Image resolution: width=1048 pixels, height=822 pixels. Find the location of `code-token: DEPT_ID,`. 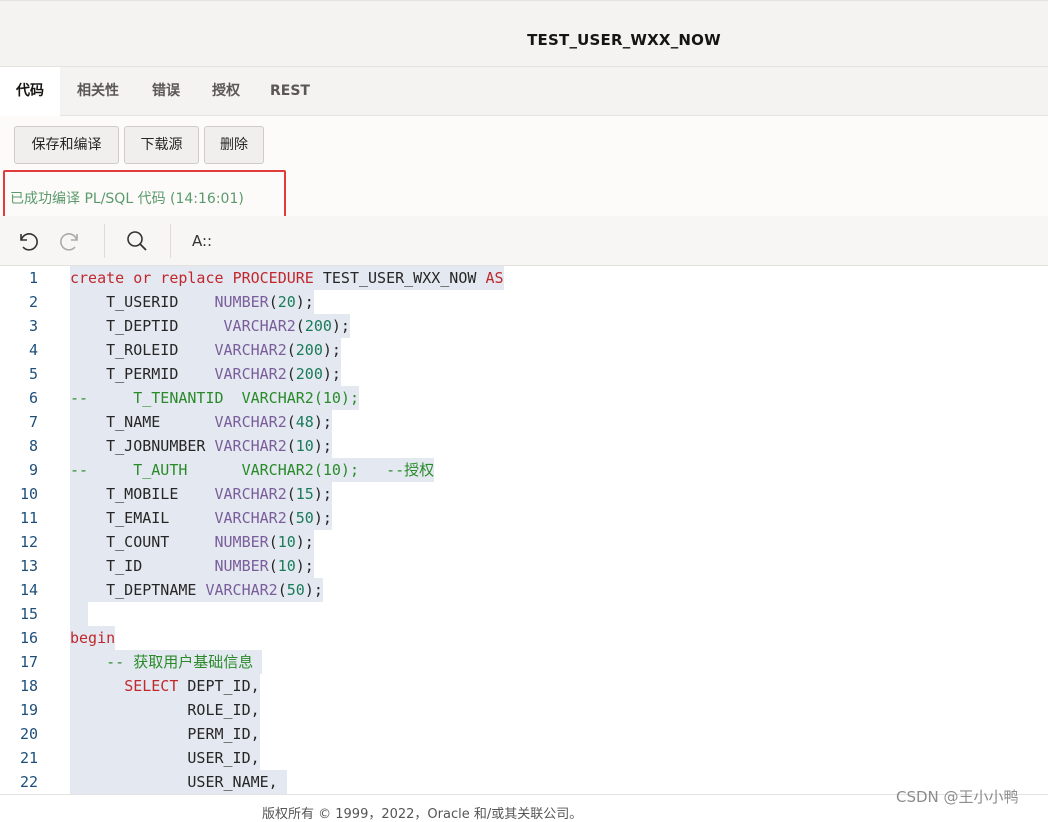

code-token: DEPT_ID, is located at coordinates (223, 686).